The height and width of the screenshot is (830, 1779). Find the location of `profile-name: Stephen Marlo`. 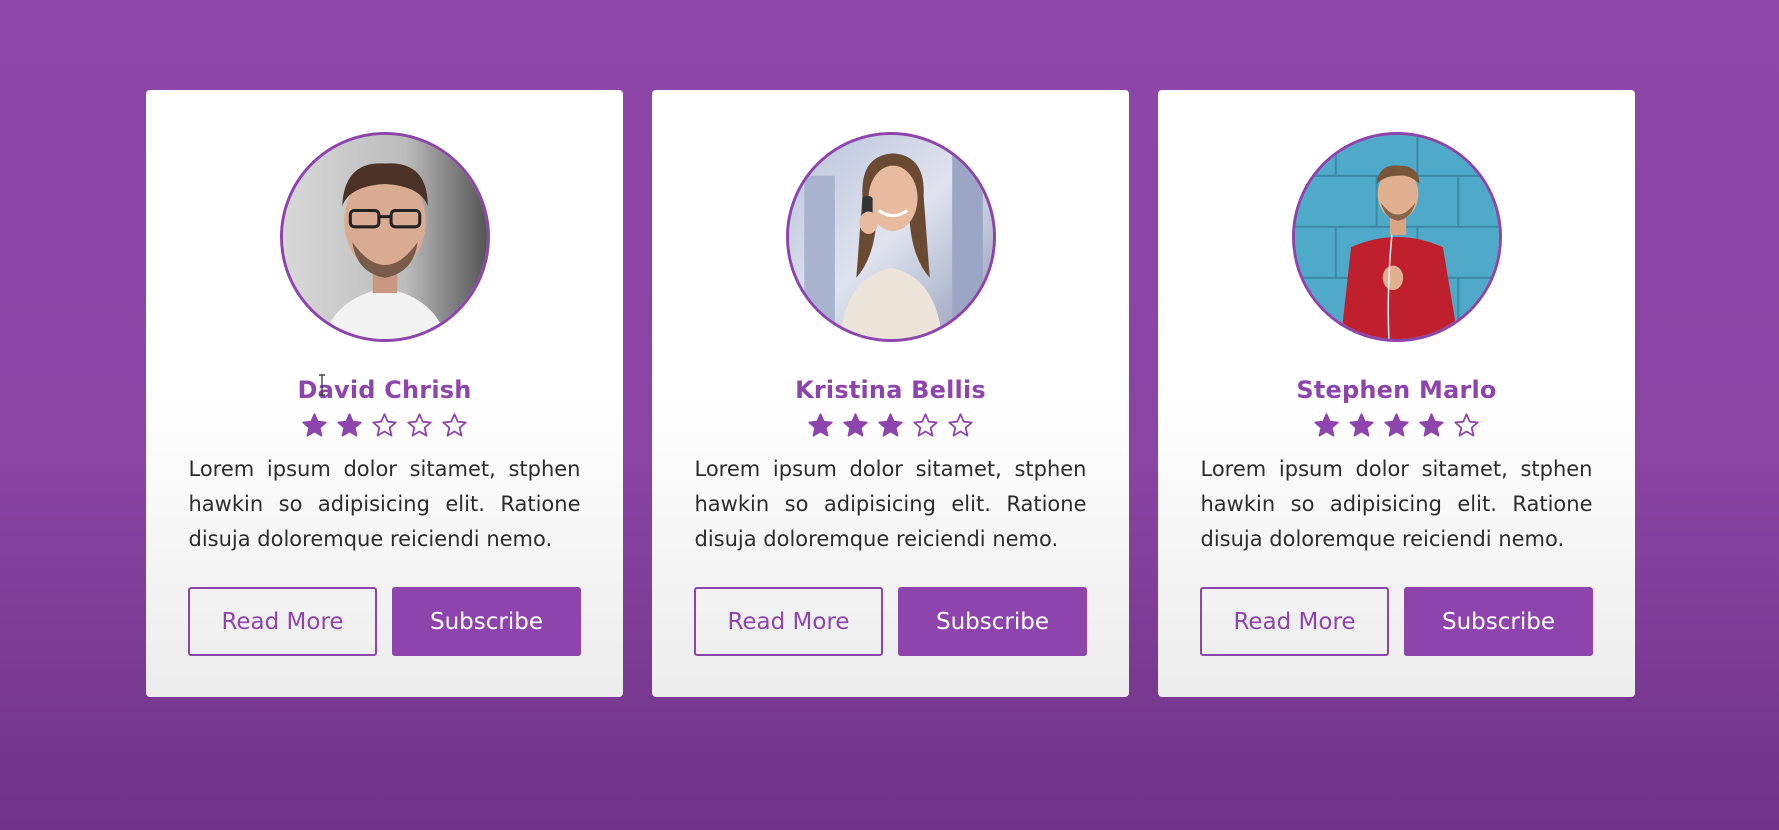

profile-name: Stephen Marlo is located at coordinates (1396, 390).